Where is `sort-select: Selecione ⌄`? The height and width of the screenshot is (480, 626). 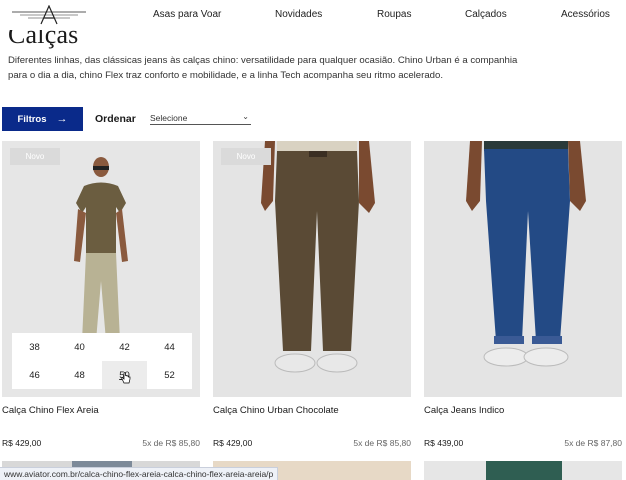
sort-select: Selecione ⌄ is located at coordinates (200, 118).